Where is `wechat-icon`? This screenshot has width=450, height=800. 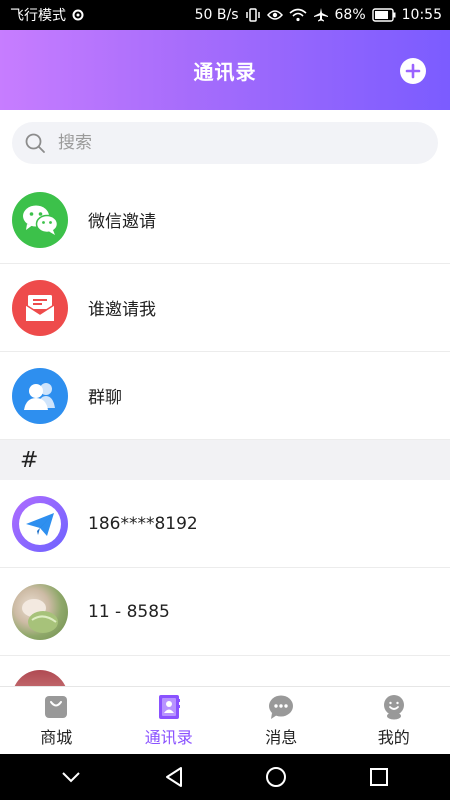 wechat-icon is located at coordinates (40, 219).